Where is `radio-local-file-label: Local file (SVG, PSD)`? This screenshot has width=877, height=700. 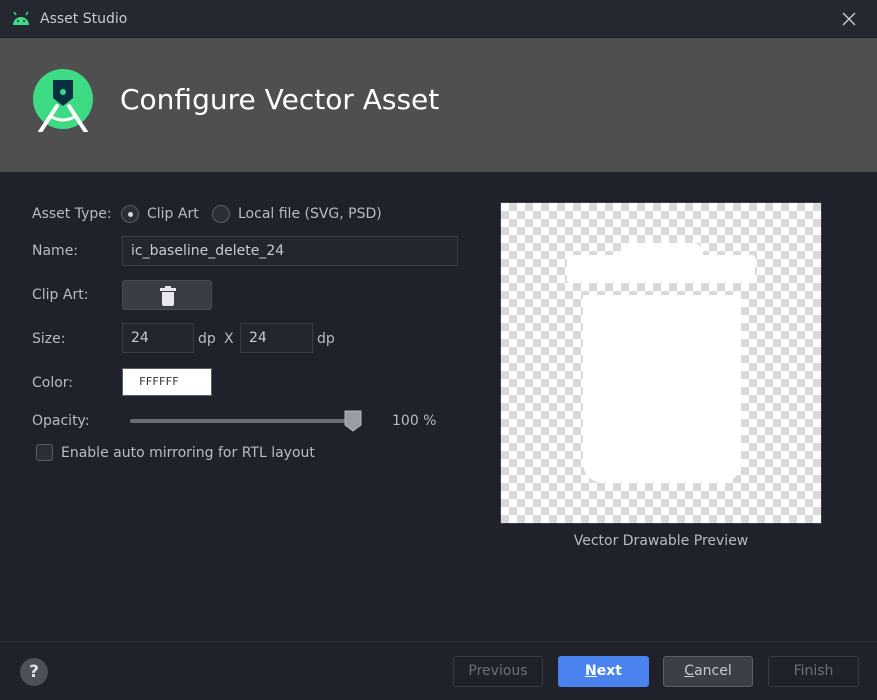
radio-local-file-label: Local file (SVG, PSD) is located at coordinates (310, 214).